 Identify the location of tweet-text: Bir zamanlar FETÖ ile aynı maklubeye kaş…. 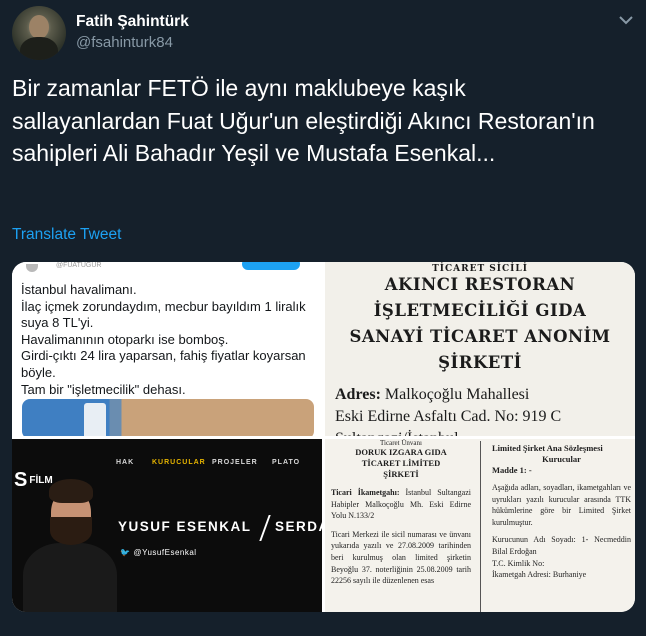
(303, 120).